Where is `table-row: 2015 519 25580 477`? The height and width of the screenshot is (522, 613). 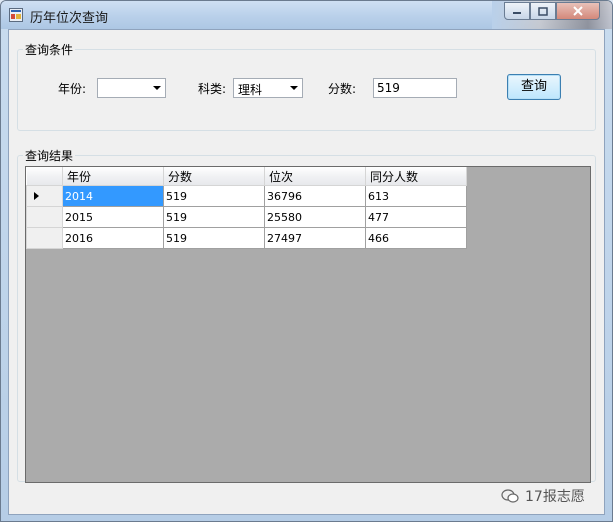 table-row: 2015 519 25580 477 is located at coordinates (246, 217).